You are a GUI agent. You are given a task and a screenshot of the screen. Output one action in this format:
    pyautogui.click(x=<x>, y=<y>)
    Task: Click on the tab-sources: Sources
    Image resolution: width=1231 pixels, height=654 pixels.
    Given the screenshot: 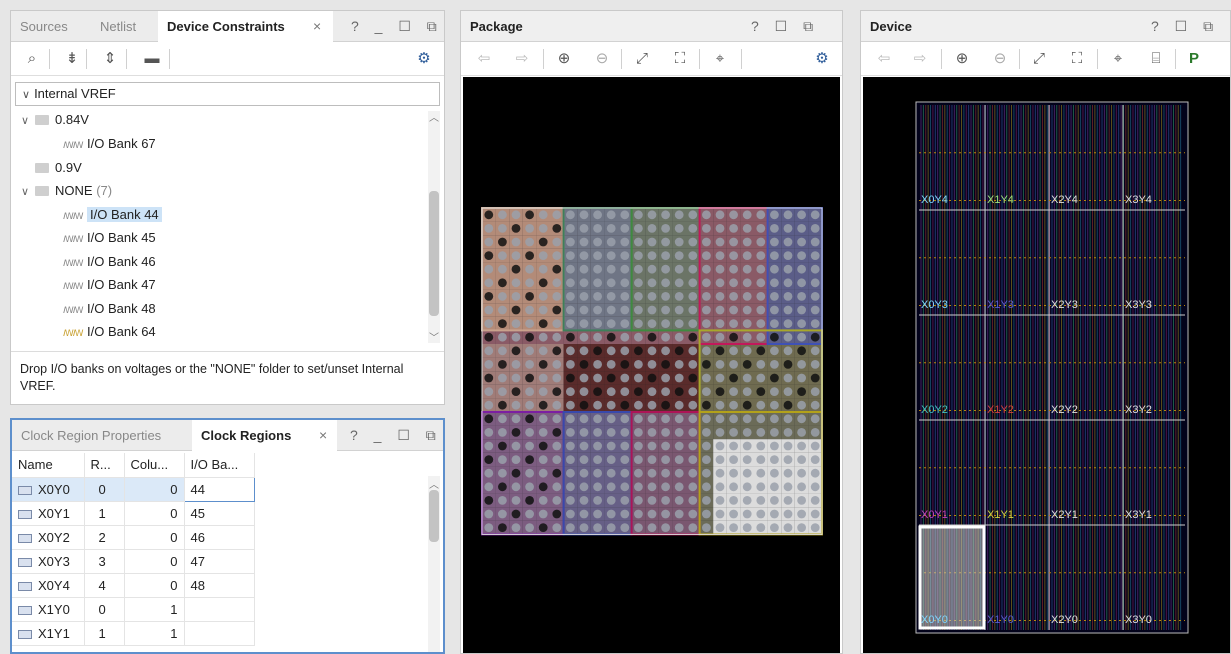 What is the action you would take?
    pyautogui.click(x=44, y=26)
    